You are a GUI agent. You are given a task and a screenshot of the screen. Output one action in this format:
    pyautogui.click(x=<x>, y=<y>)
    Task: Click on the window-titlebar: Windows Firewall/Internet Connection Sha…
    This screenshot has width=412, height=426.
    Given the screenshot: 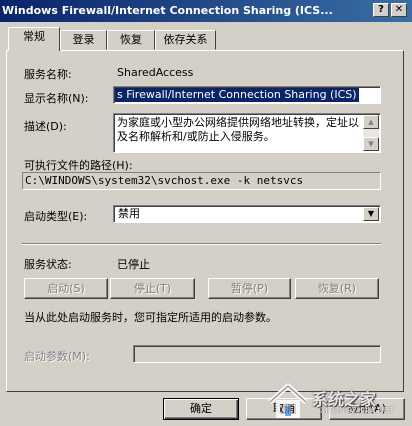 What is the action you would take?
    pyautogui.click(x=206, y=11)
    